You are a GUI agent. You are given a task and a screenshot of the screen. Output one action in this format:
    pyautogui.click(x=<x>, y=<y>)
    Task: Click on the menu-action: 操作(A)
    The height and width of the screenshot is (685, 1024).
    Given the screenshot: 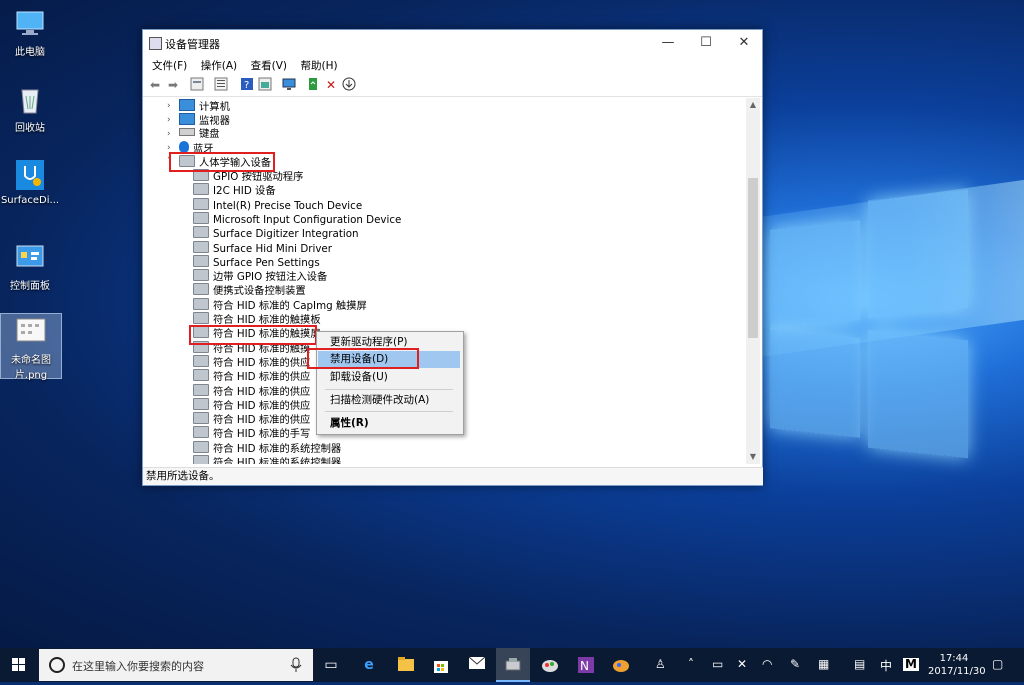 What is the action you would take?
    pyautogui.click(x=219, y=65)
    